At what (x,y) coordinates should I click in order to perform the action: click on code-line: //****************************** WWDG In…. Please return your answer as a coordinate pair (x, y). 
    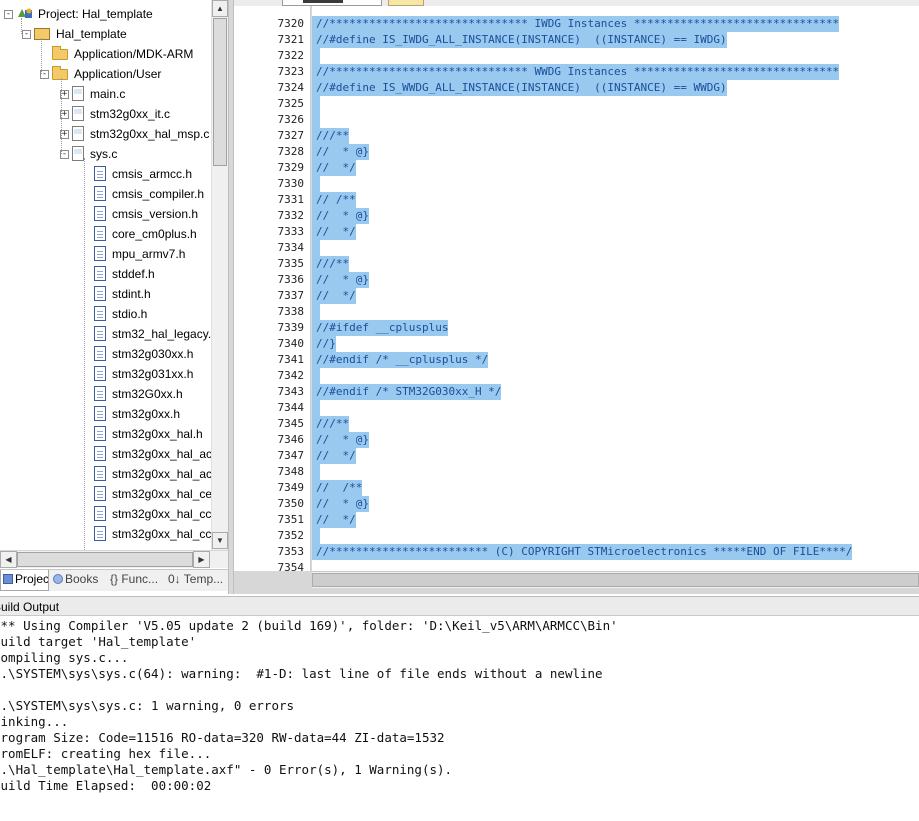
    Looking at the image, I should click on (576, 72).